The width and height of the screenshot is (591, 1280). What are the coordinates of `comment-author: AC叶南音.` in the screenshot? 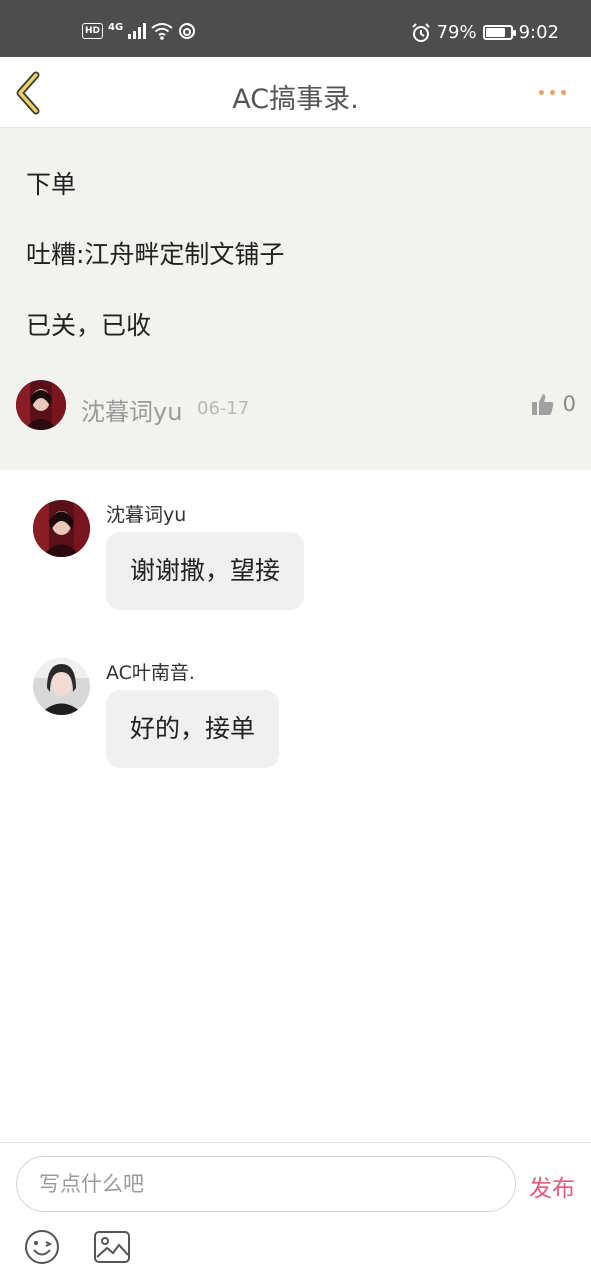 It's located at (150, 671).